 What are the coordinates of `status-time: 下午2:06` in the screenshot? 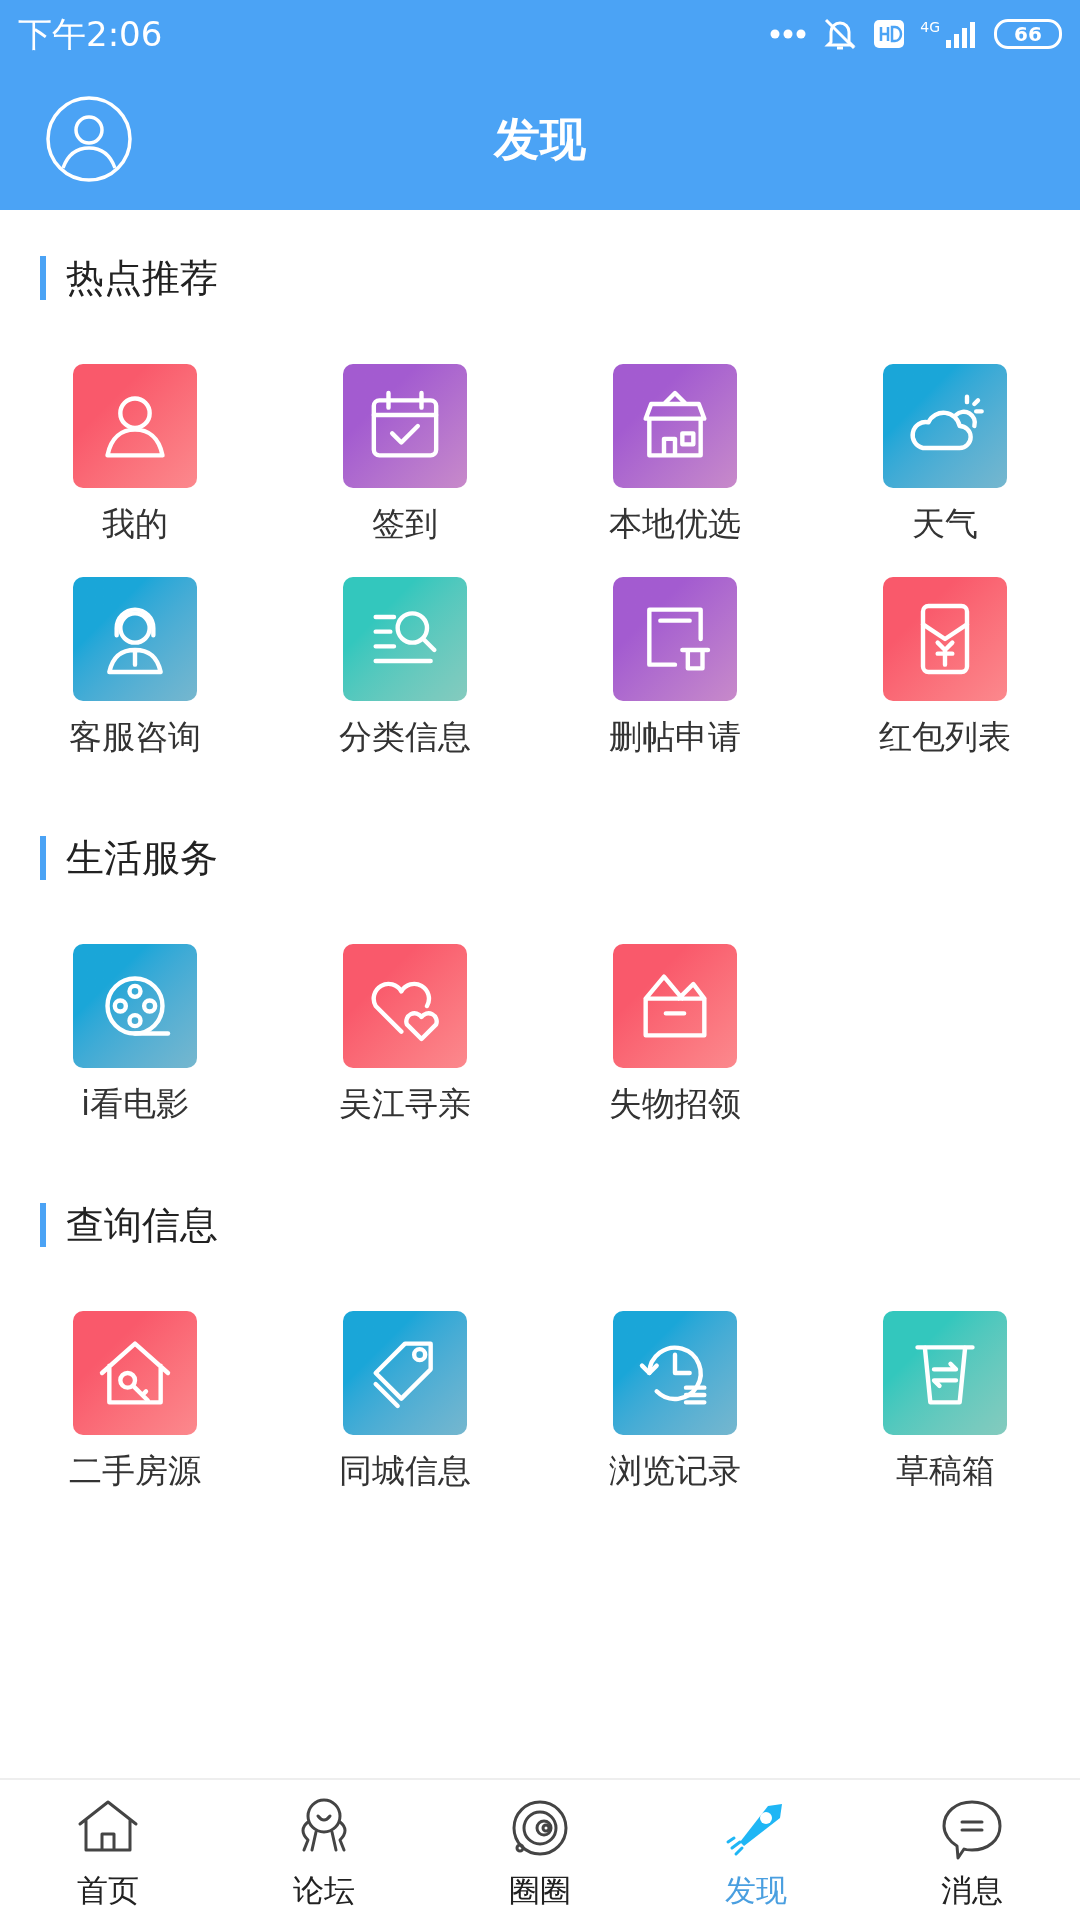 It's located at (90, 34).